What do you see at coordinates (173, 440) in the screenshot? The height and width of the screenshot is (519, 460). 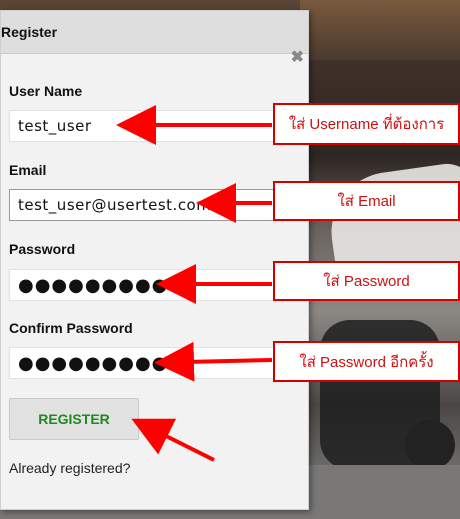 I see `register-arrow-icon` at bounding box center [173, 440].